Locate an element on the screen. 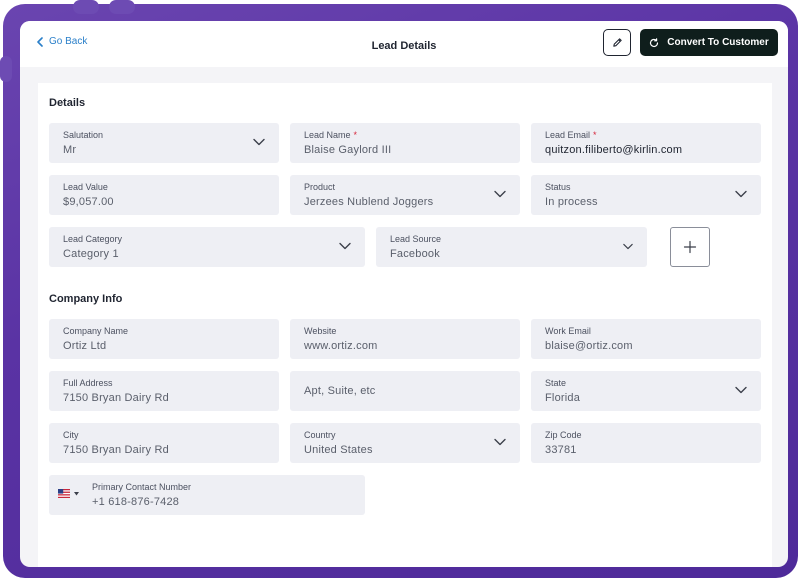 The width and height of the screenshot is (801, 580). lead-email-value: quitzon.filiberto@kirlin.com is located at coordinates (614, 150).